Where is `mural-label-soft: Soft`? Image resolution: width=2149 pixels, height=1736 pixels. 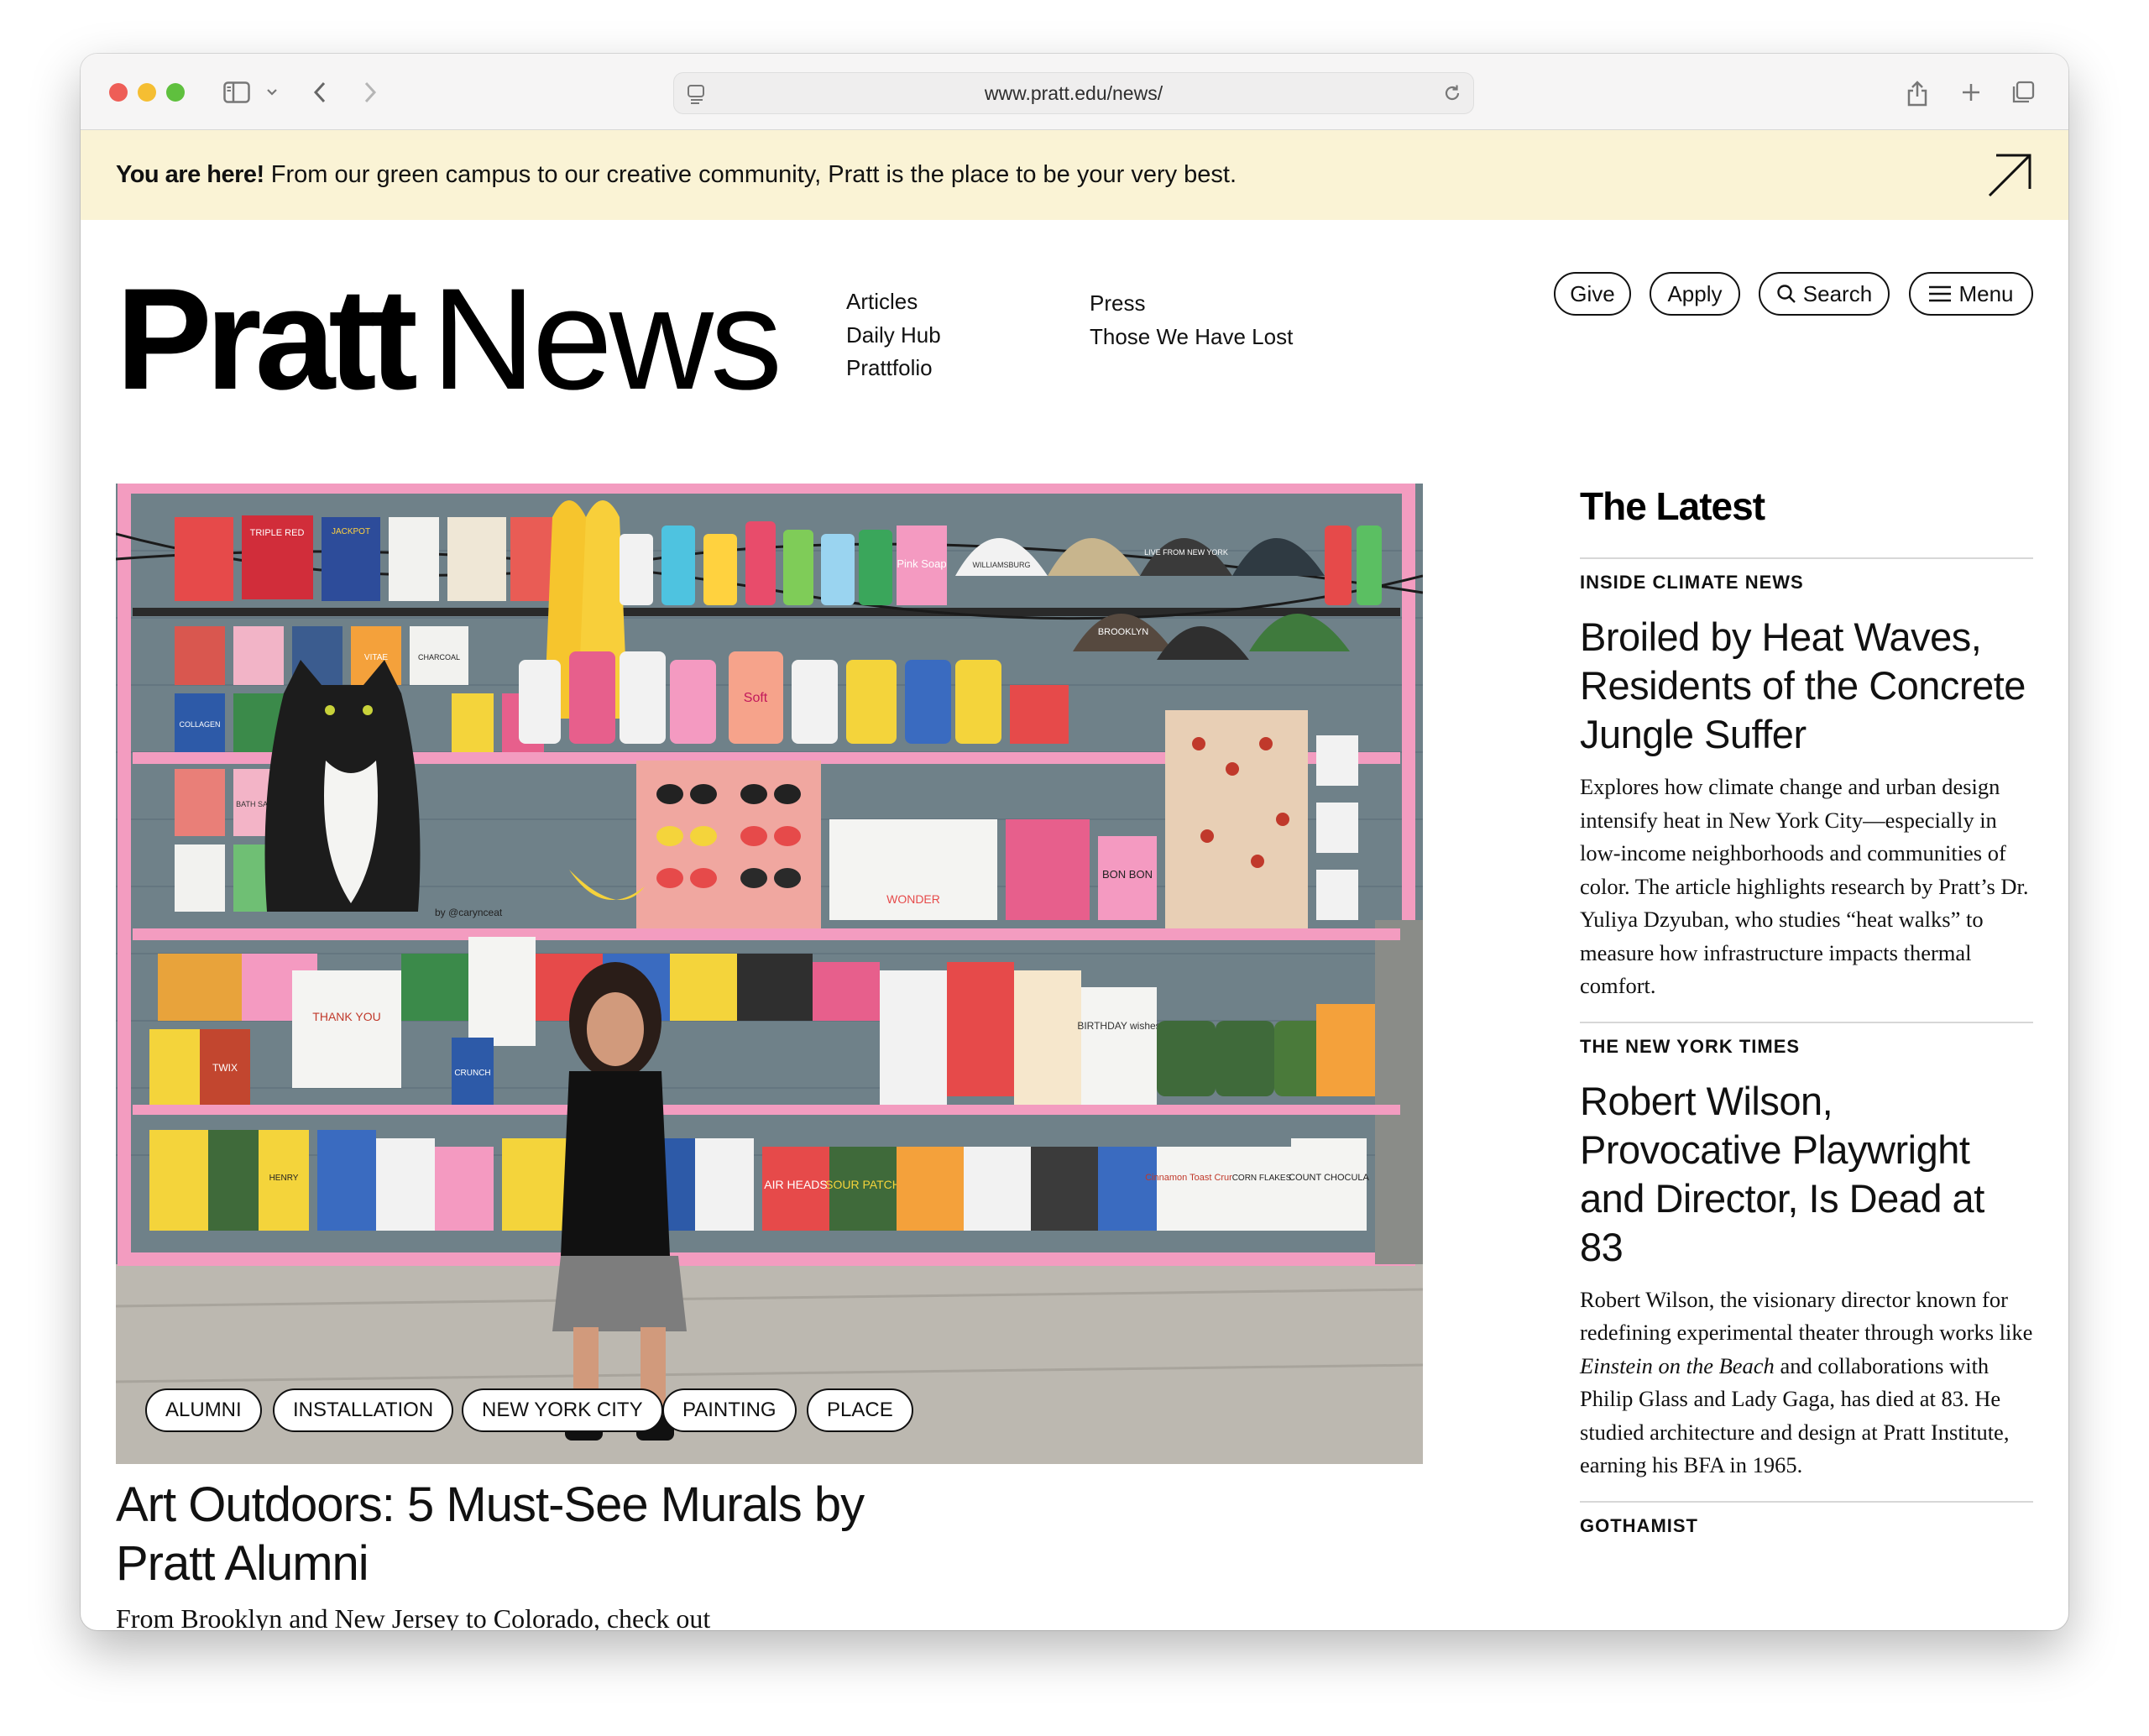 mural-label-soft: Soft is located at coordinates (756, 698).